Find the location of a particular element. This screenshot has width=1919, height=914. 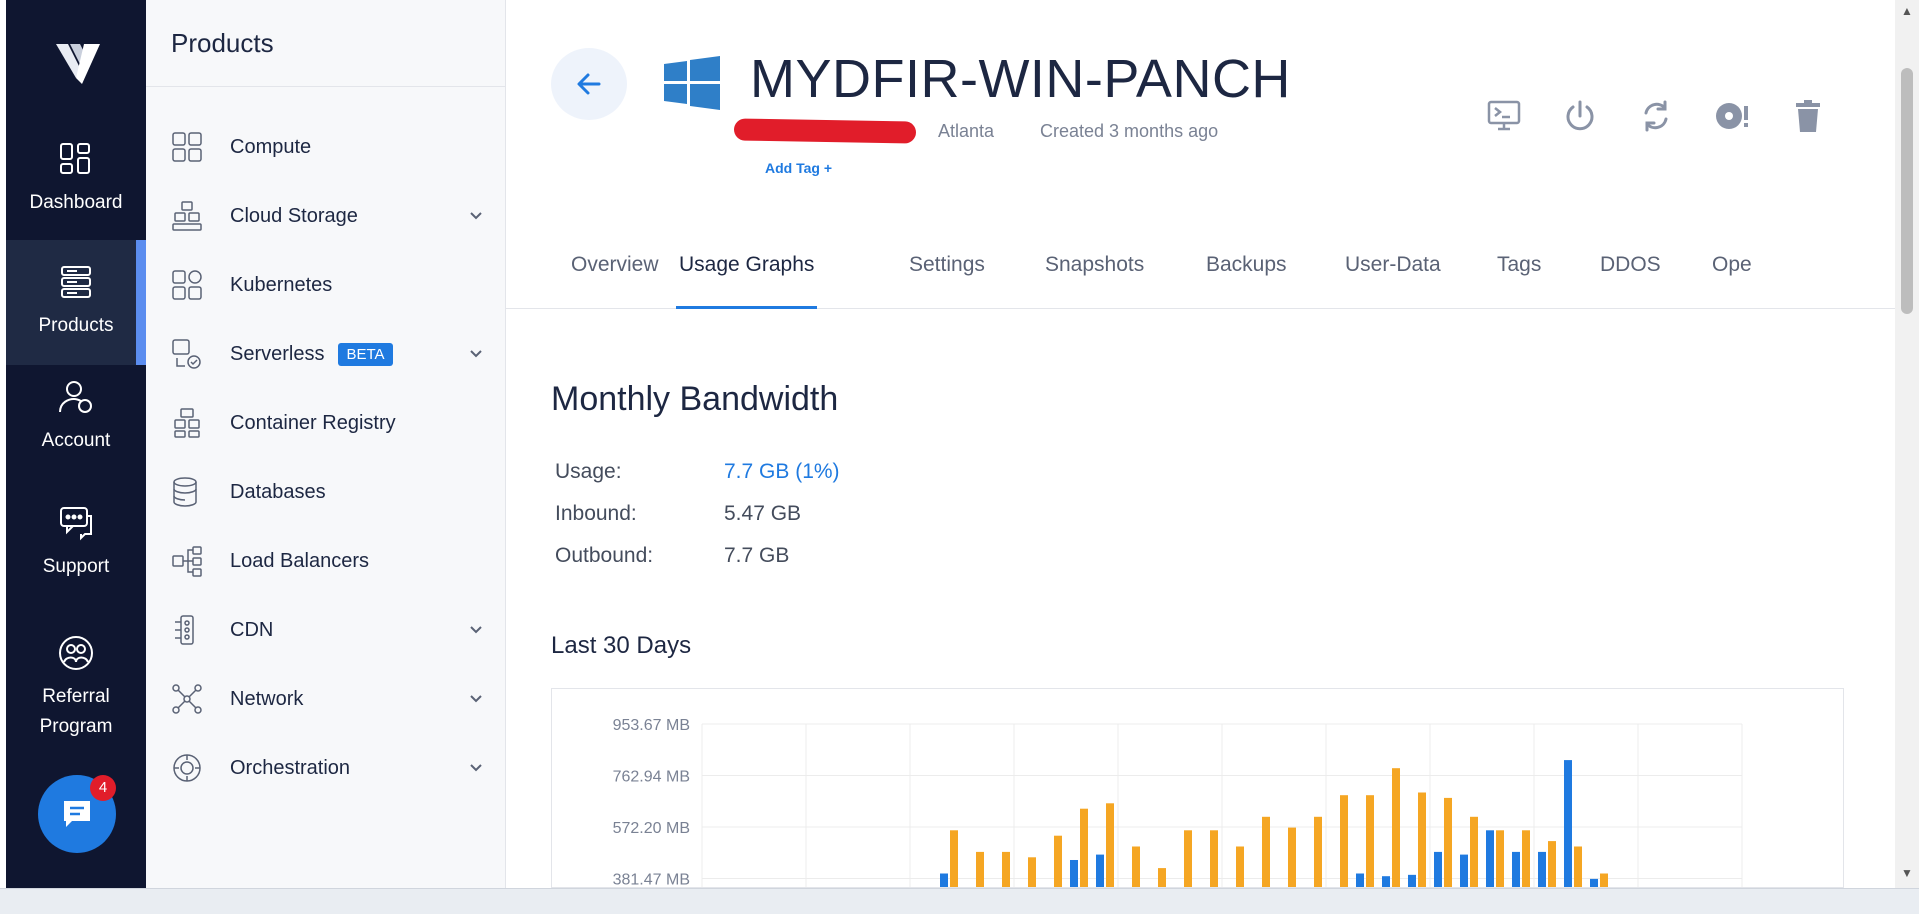

rail-item-label: Support is located at coordinates (76, 566).